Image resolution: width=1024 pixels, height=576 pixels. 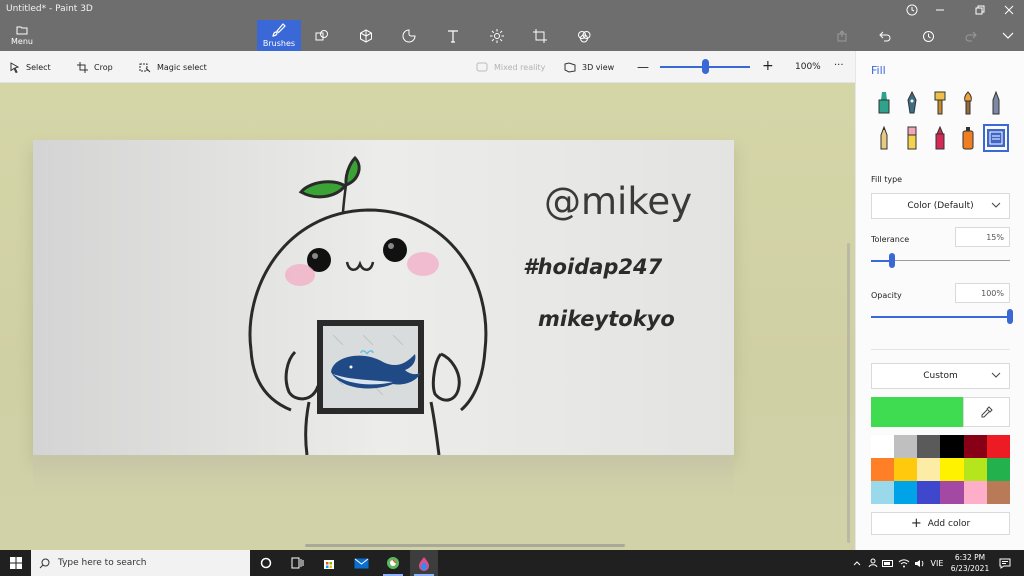 I want to click on clock-time: 6:32 PM, so click(x=970, y=557).